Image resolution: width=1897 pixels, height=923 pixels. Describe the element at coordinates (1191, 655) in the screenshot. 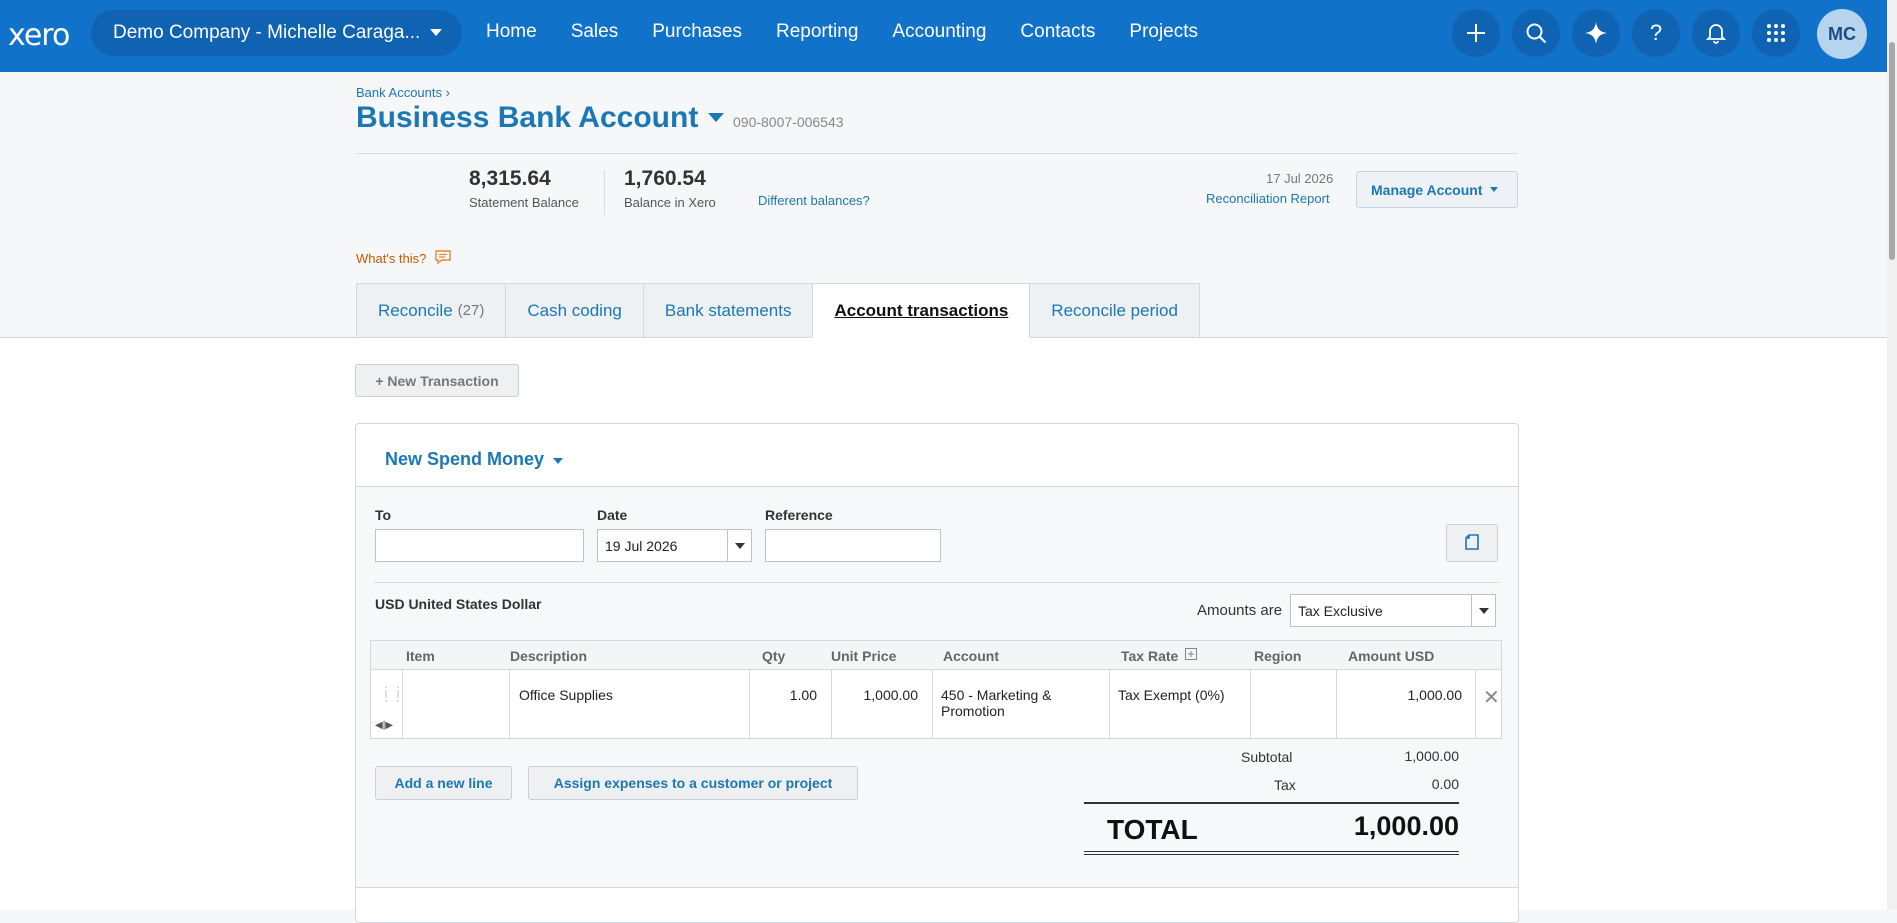

I see `expand-column-icon` at that location.